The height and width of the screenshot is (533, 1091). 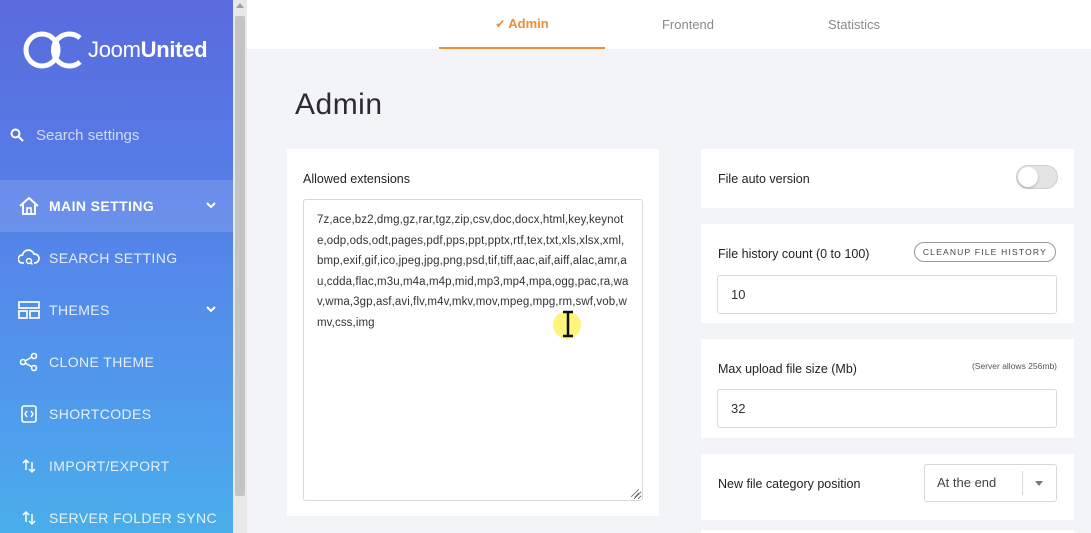 What do you see at coordinates (787, 369) in the screenshot?
I see `max-upload-label: Max upload file size (Mb)` at bounding box center [787, 369].